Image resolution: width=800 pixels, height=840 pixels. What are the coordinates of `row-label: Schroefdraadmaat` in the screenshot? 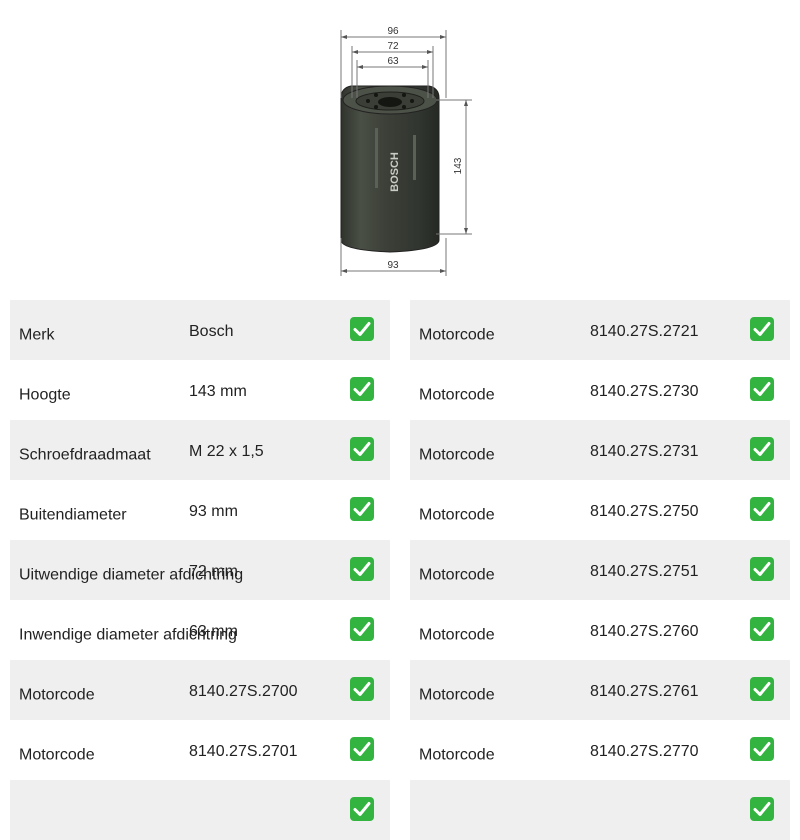 It's located at (85, 455).